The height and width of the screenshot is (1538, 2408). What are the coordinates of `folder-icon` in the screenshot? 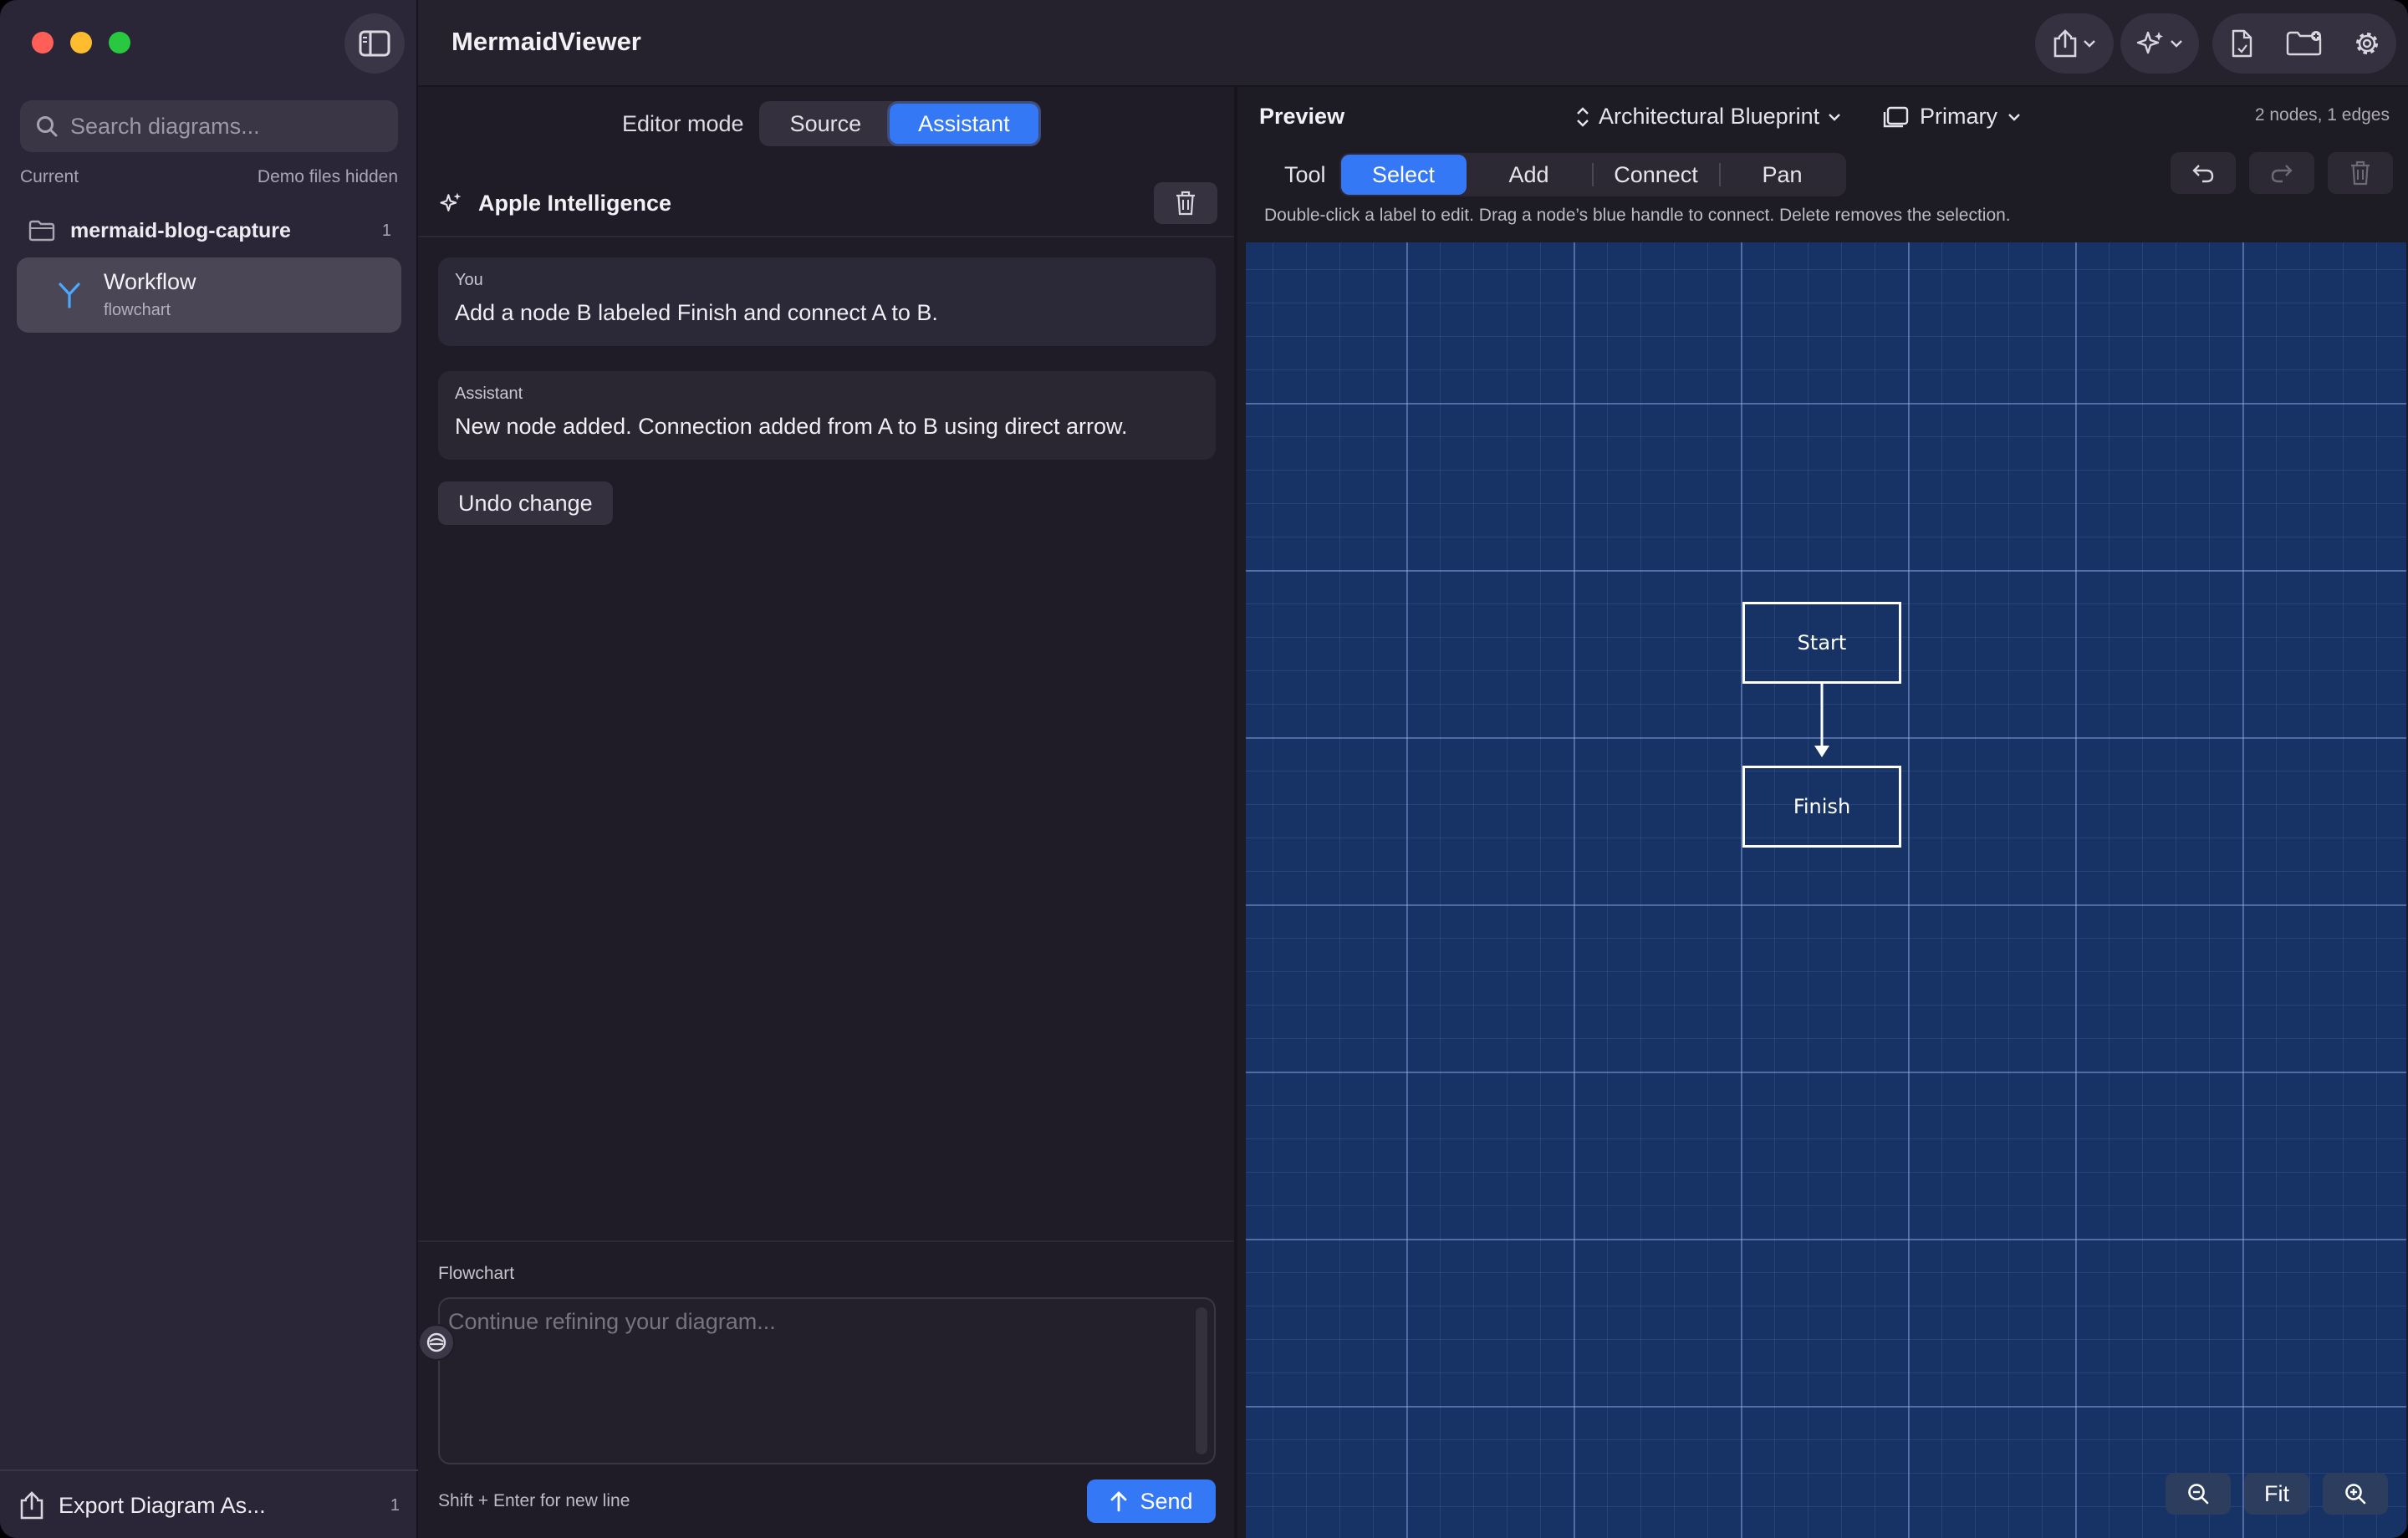 It's located at (42, 231).